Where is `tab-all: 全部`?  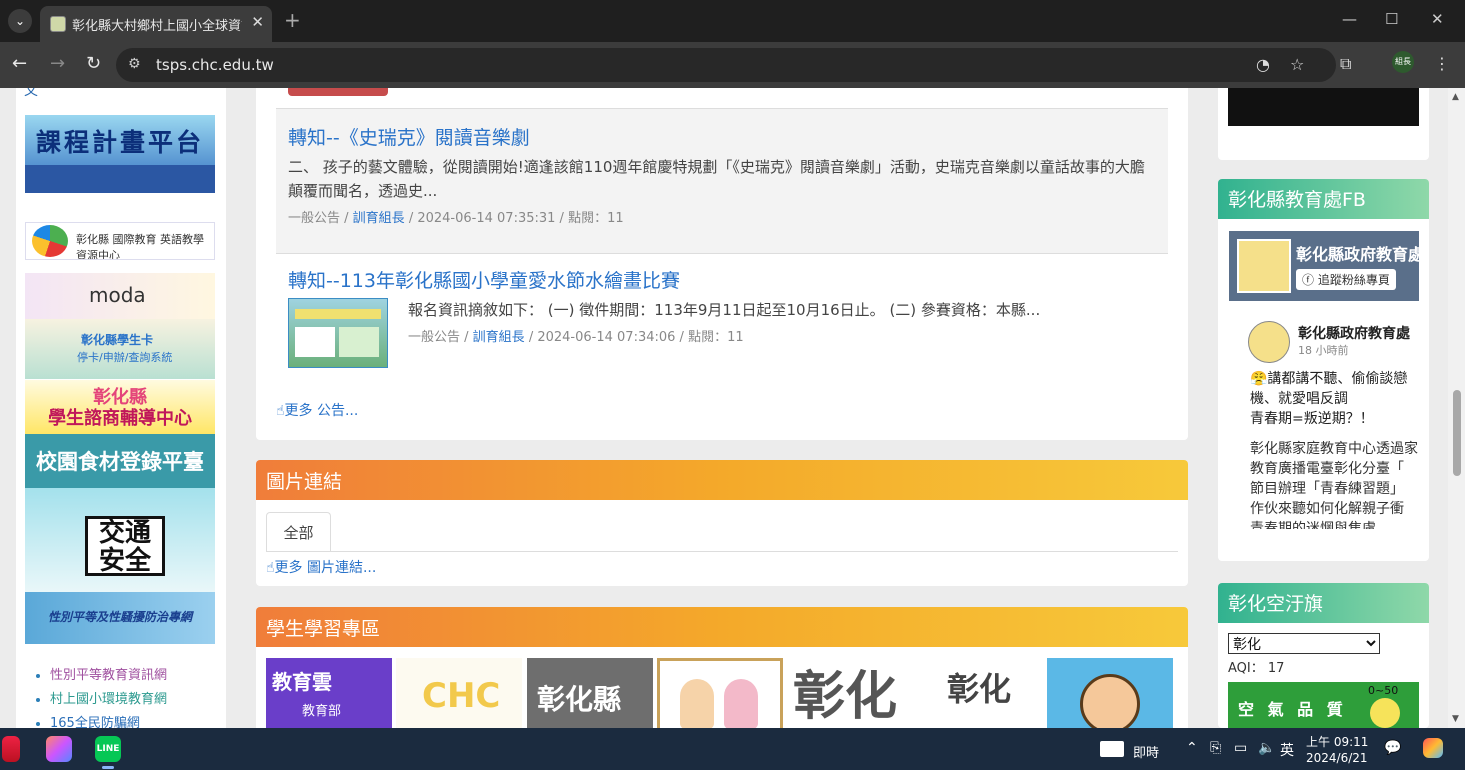 tab-all: 全部 is located at coordinates (298, 532).